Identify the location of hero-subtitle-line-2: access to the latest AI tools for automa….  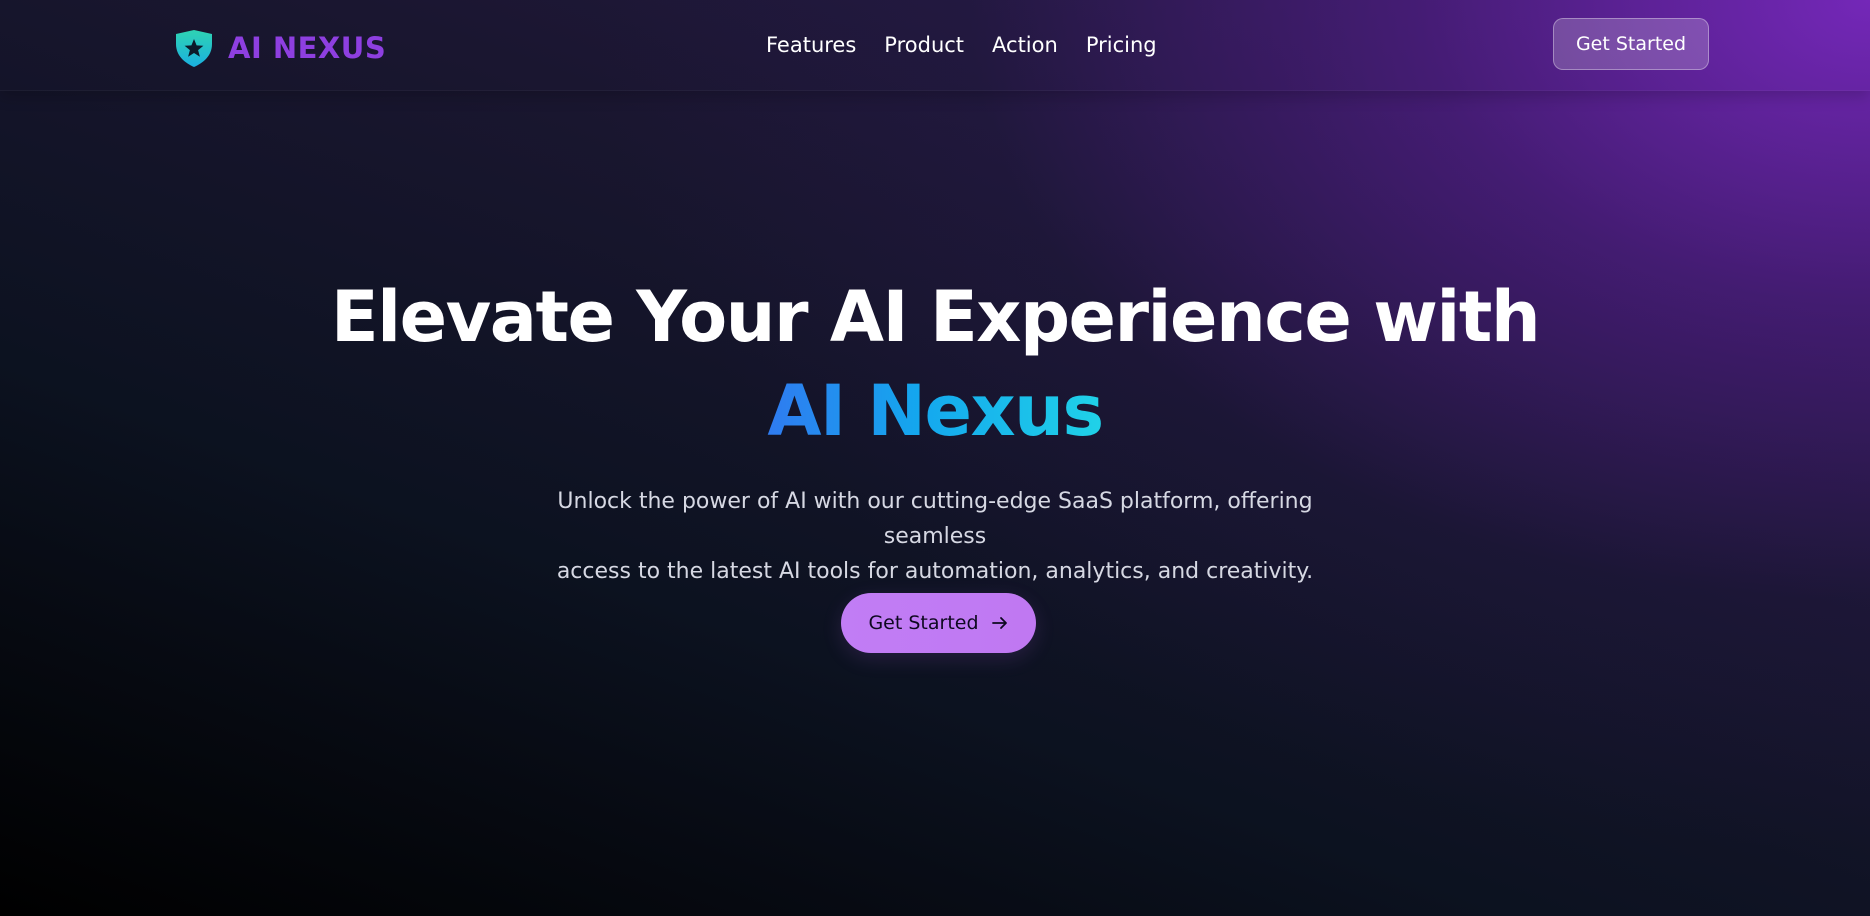
(935, 571).